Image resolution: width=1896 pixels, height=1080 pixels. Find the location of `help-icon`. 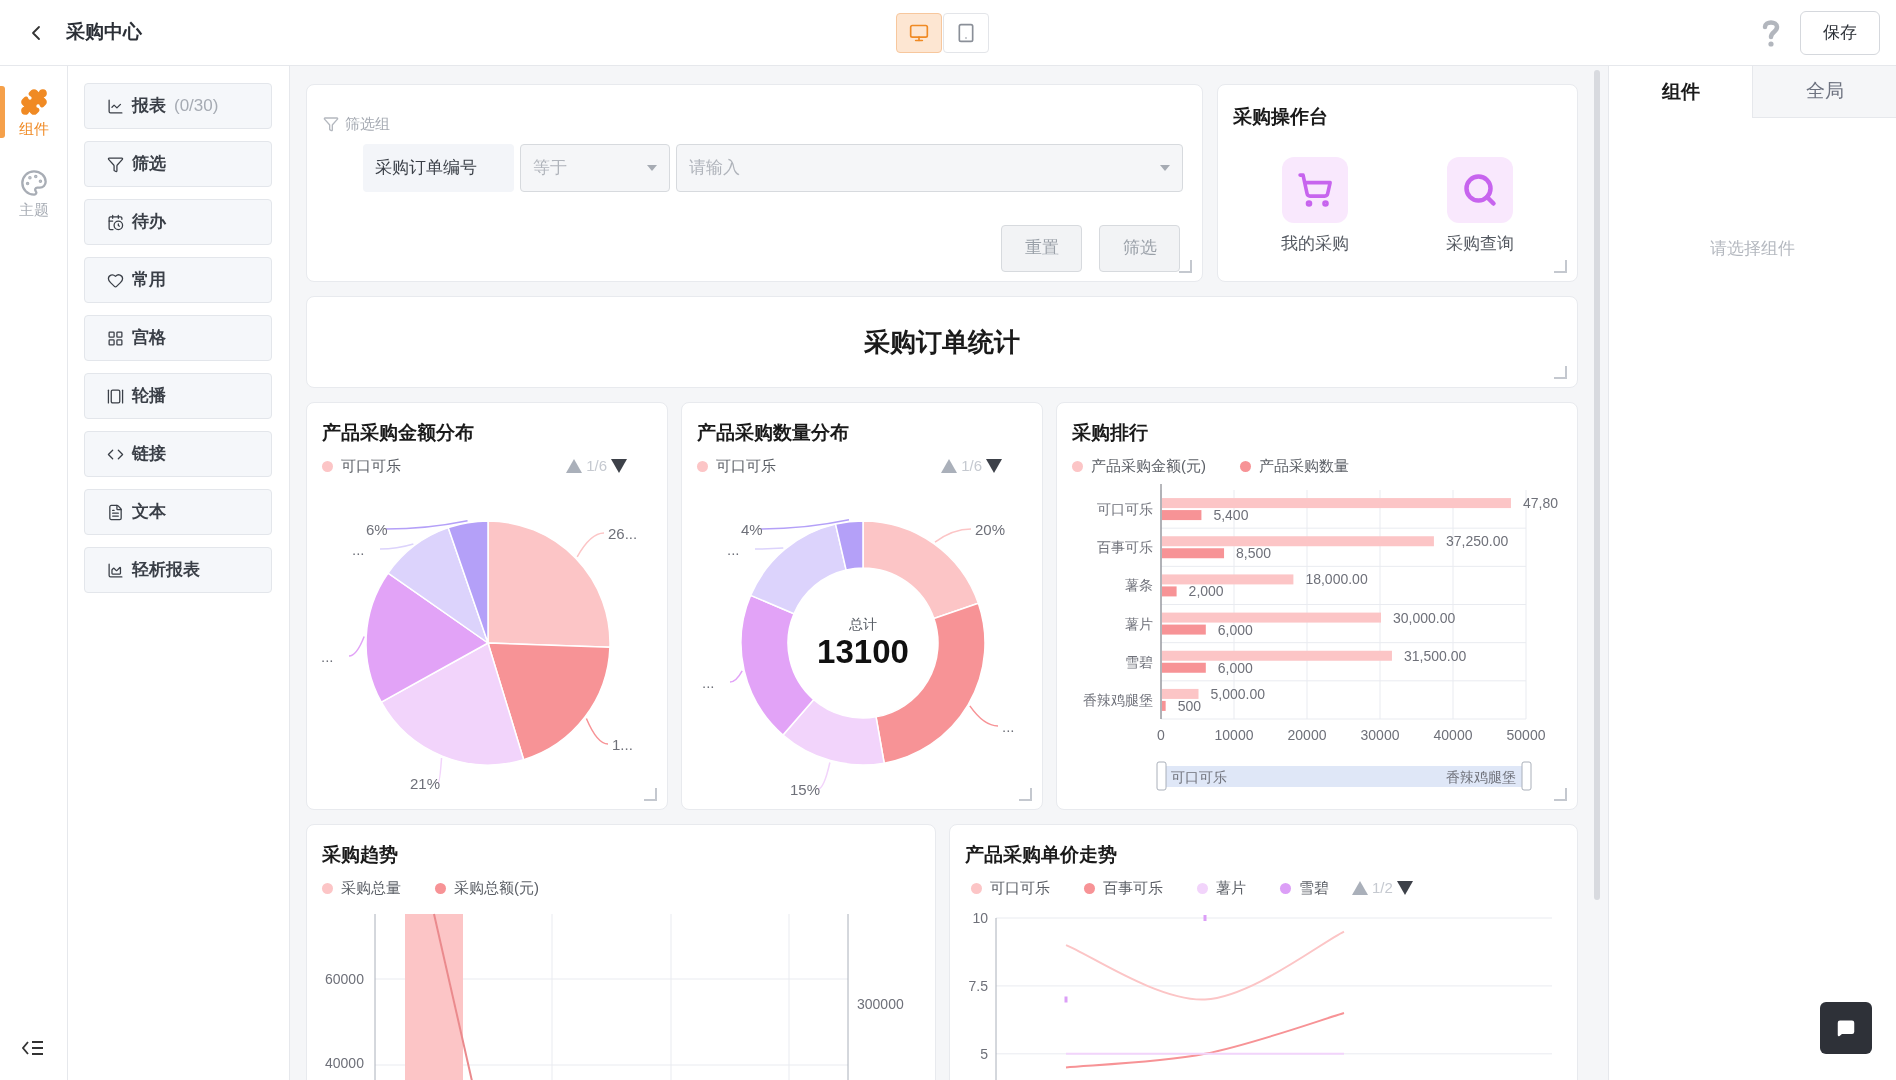

help-icon is located at coordinates (1771, 32).